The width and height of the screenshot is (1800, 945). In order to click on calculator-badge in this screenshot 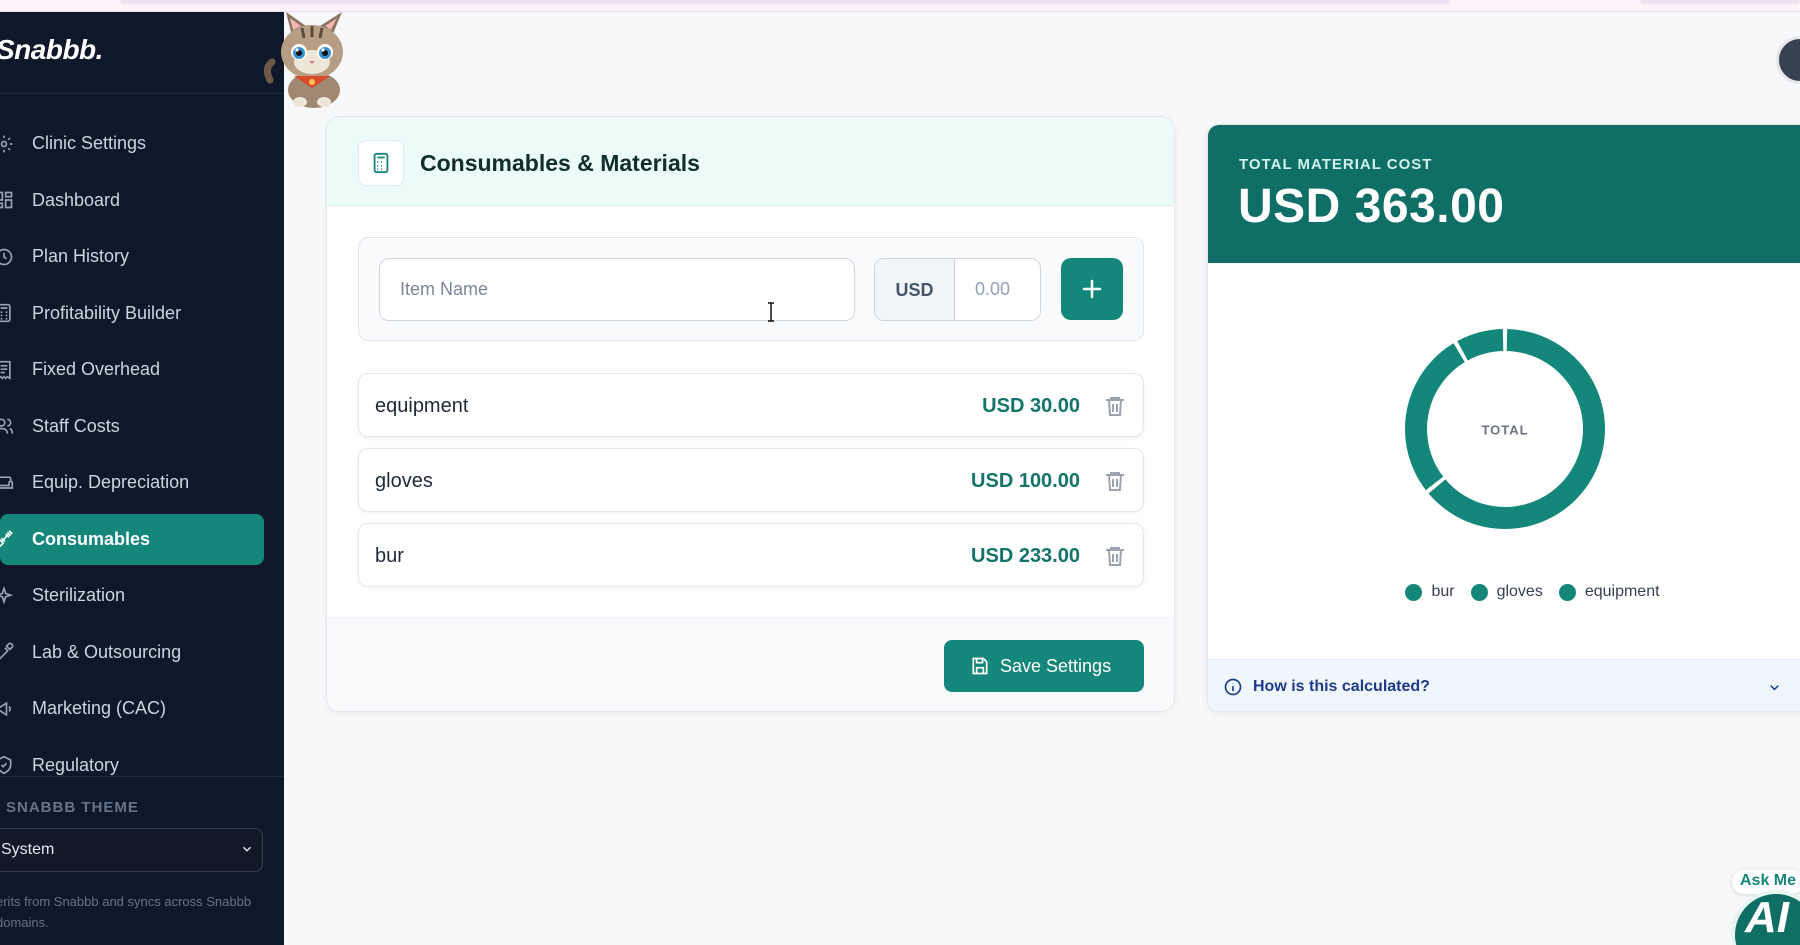, I will do `click(381, 163)`.